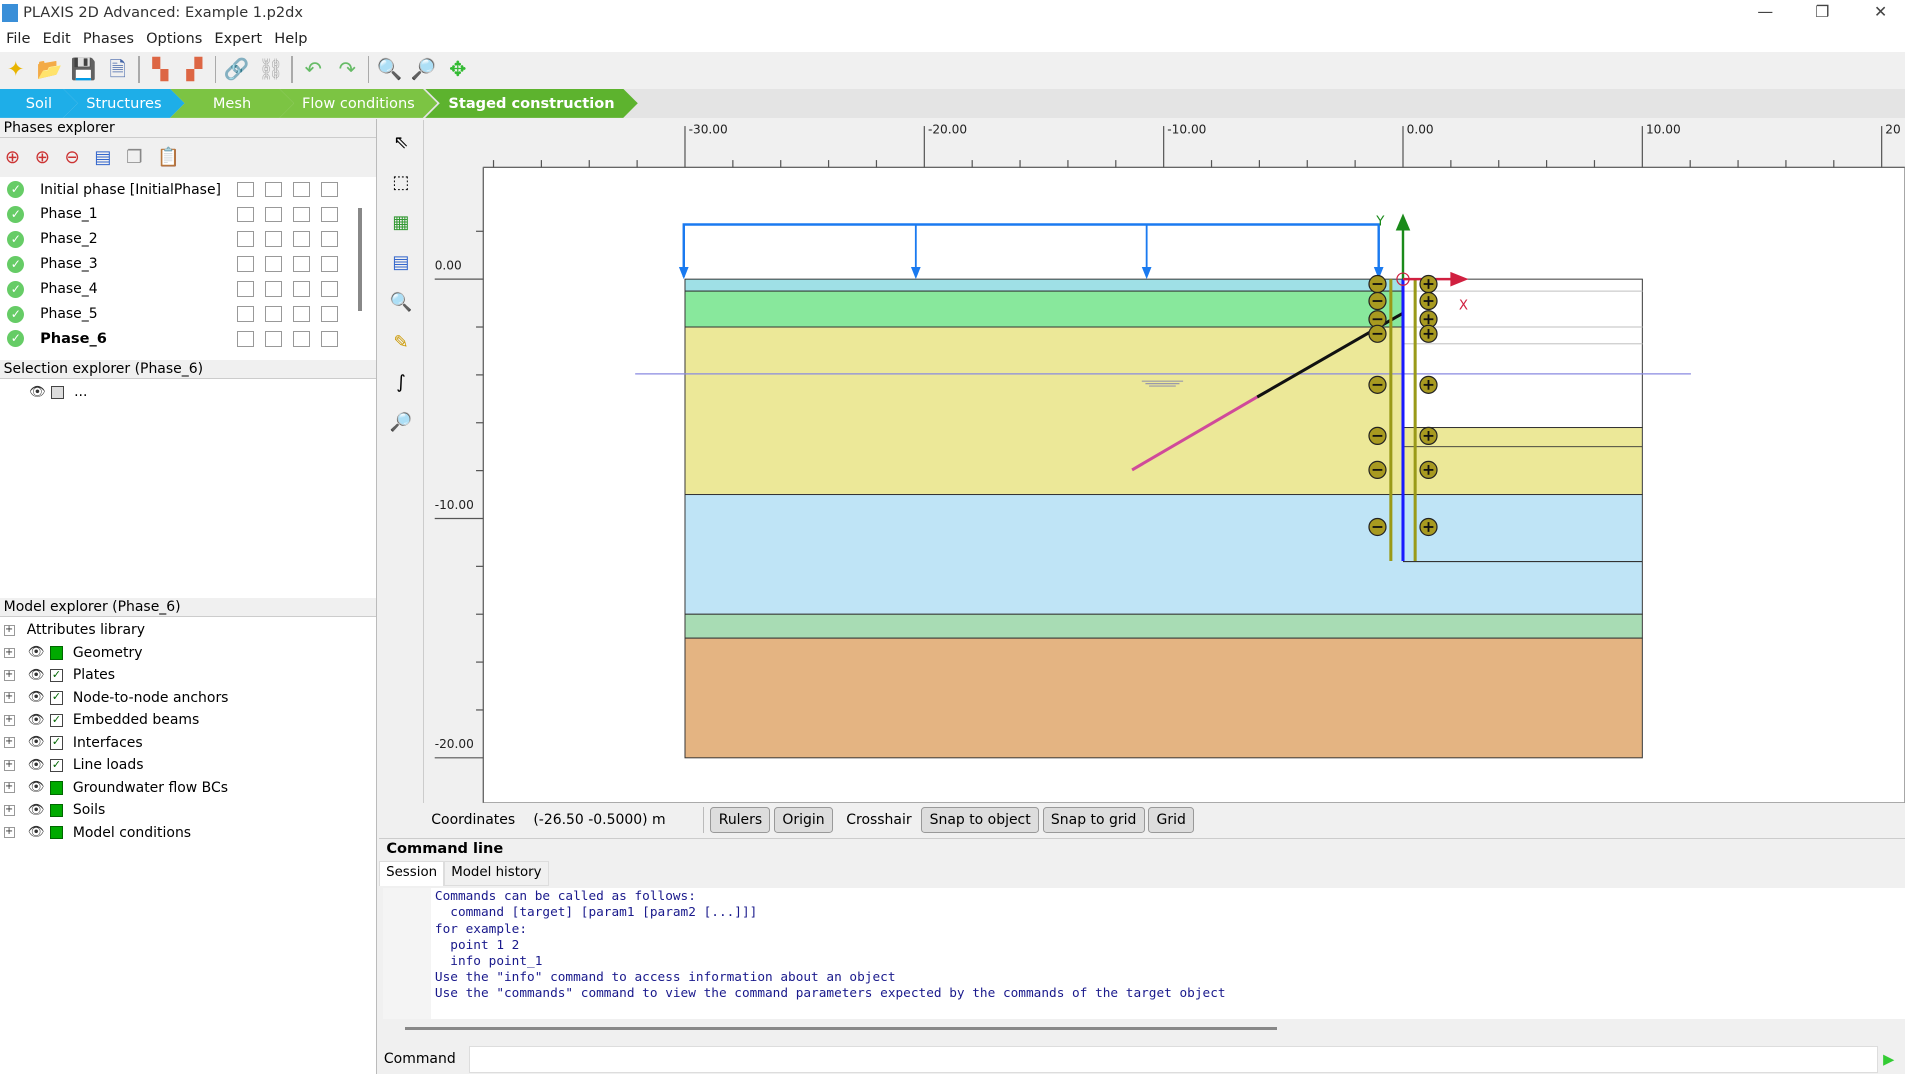 The image size is (1905, 1074). What do you see at coordinates (182, 239) in the screenshot?
I see `phase-row: ✓ Phase_2` at bounding box center [182, 239].